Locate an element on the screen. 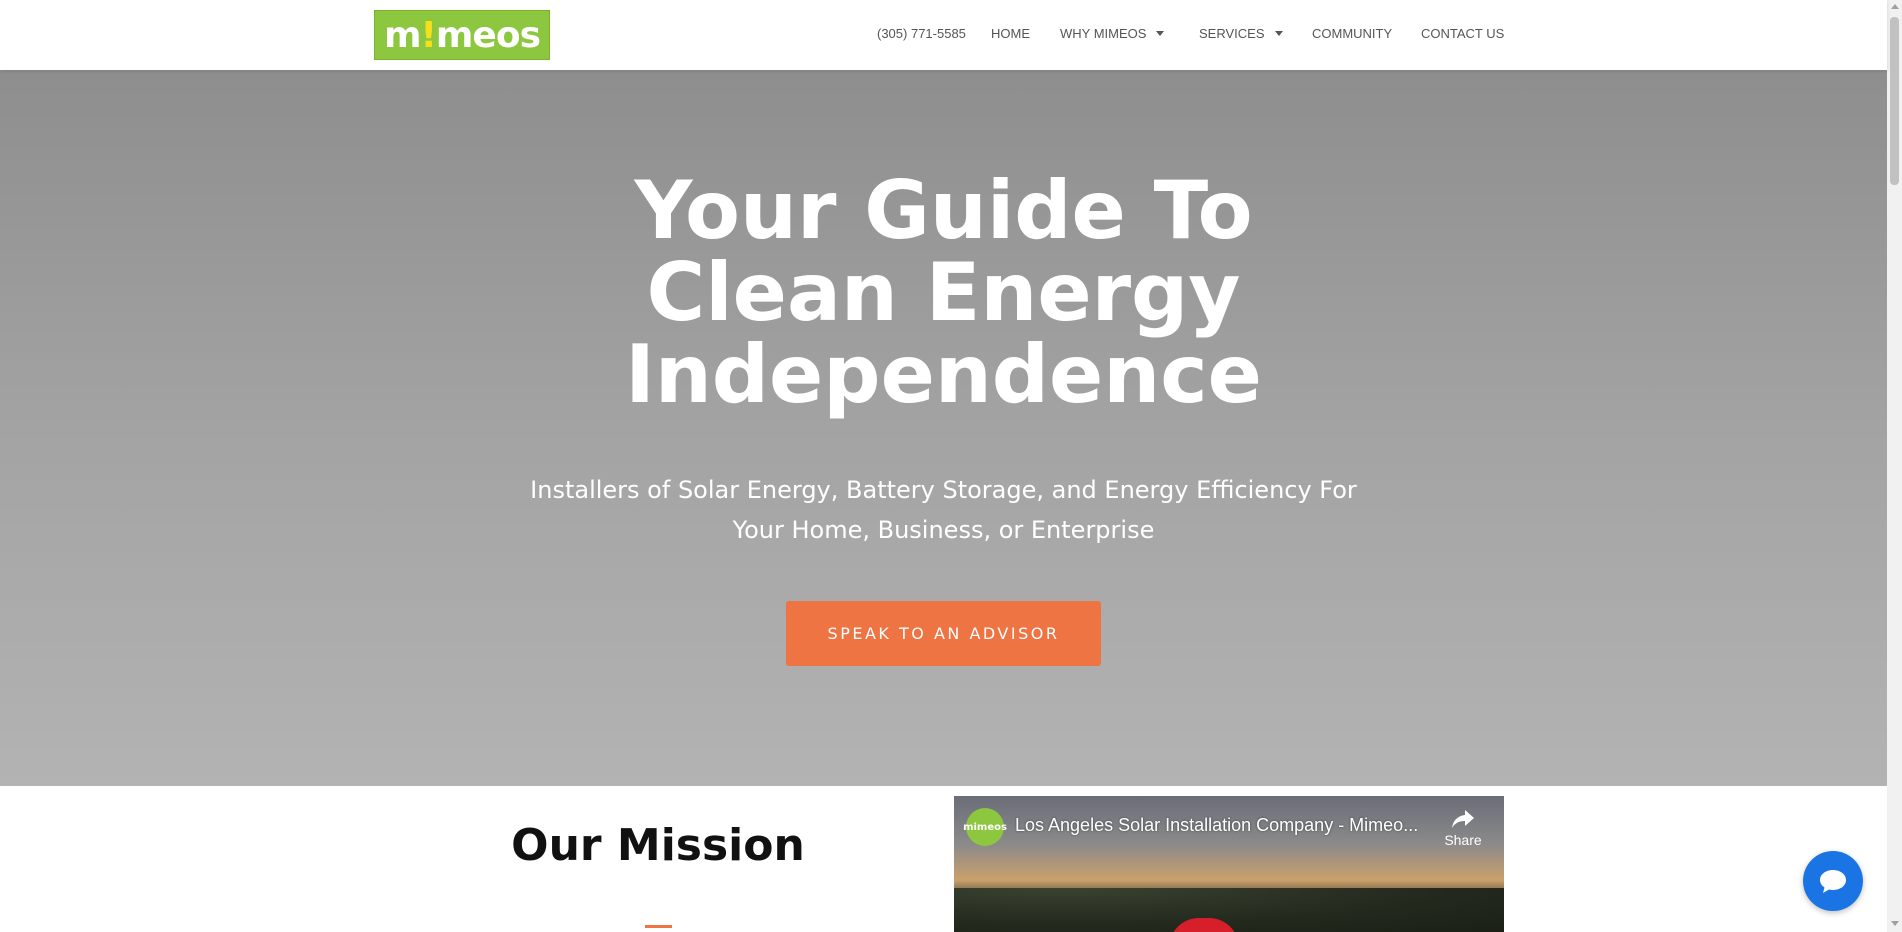  scroll-down-arrow-icon is located at coordinates (1895, 923).